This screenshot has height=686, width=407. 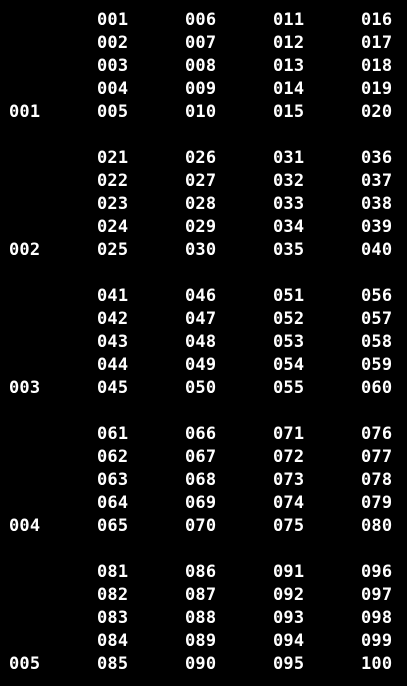 I want to click on number-cell: 042, so click(x=113, y=319).